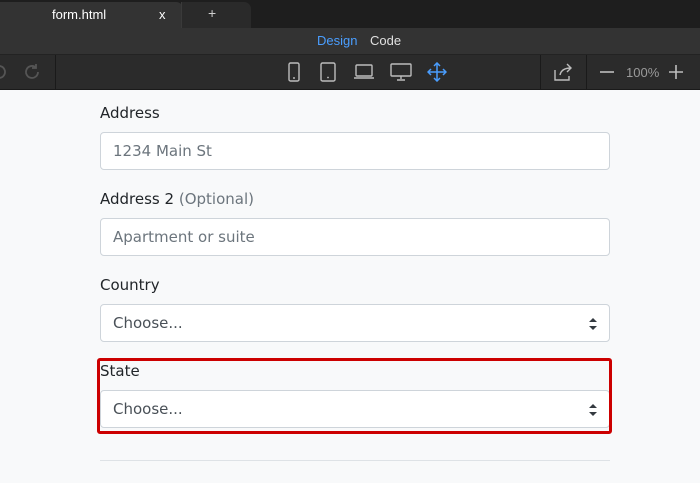  I want to click on toolbar: 100%, so click(350, 72).